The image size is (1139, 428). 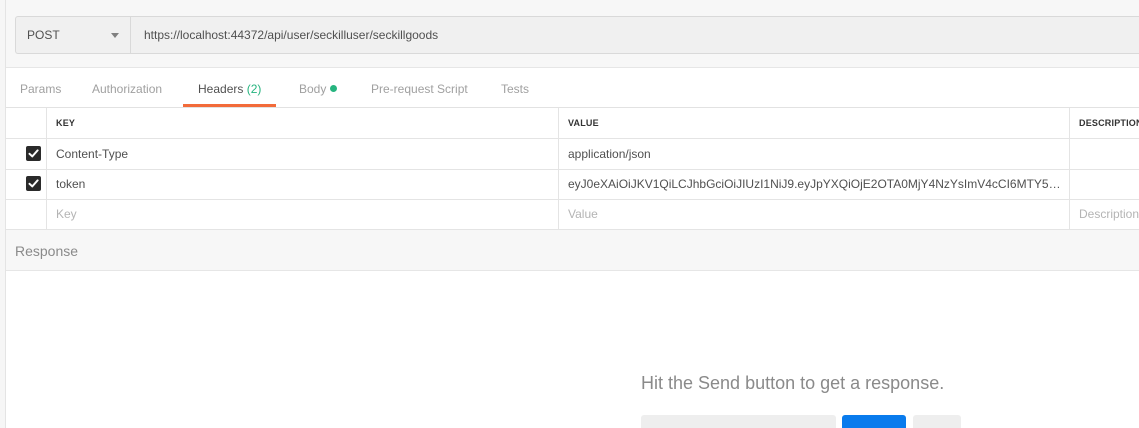 I want to click on response-action-button, so click(x=738, y=421).